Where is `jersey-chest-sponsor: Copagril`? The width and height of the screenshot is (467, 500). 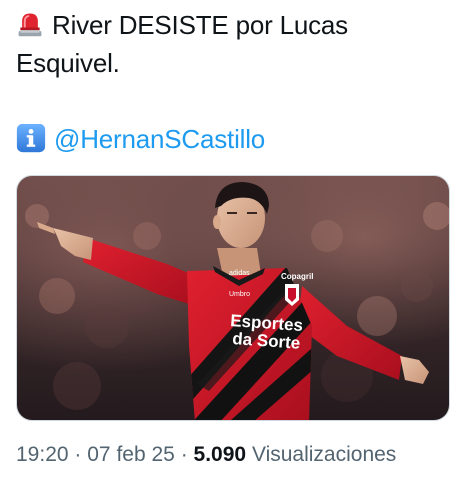 jersey-chest-sponsor: Copagril is located at coordinates (297, 276).